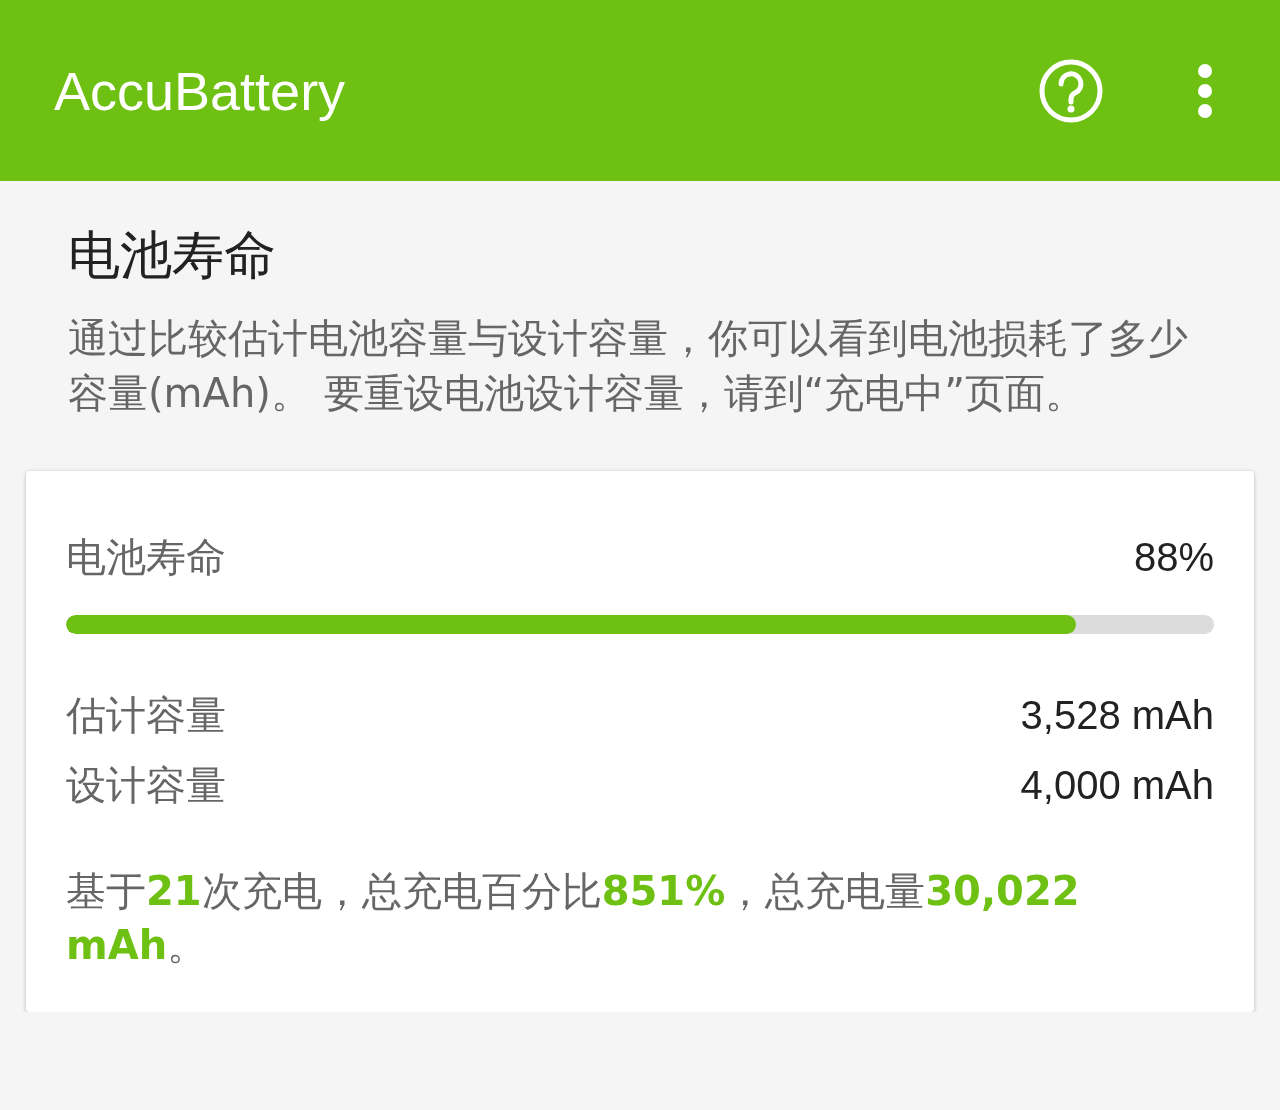 The height and width of the screenshot is (1110, 1280). Describe the element at coordinates (146, 785) in the screenshot. I see `capacity-label: 设计容量` at that location.